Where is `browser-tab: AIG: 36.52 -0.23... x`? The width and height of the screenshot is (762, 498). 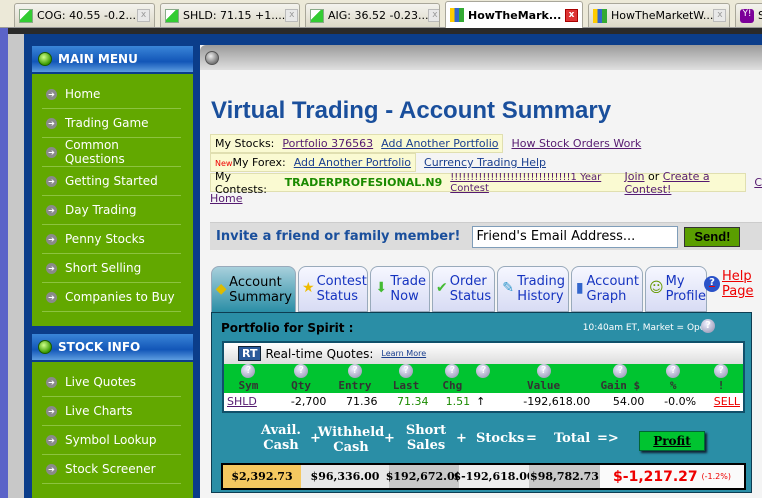
browser-tab: AIG: 36.52 -0.23... x is located at coordinates (372, 15).